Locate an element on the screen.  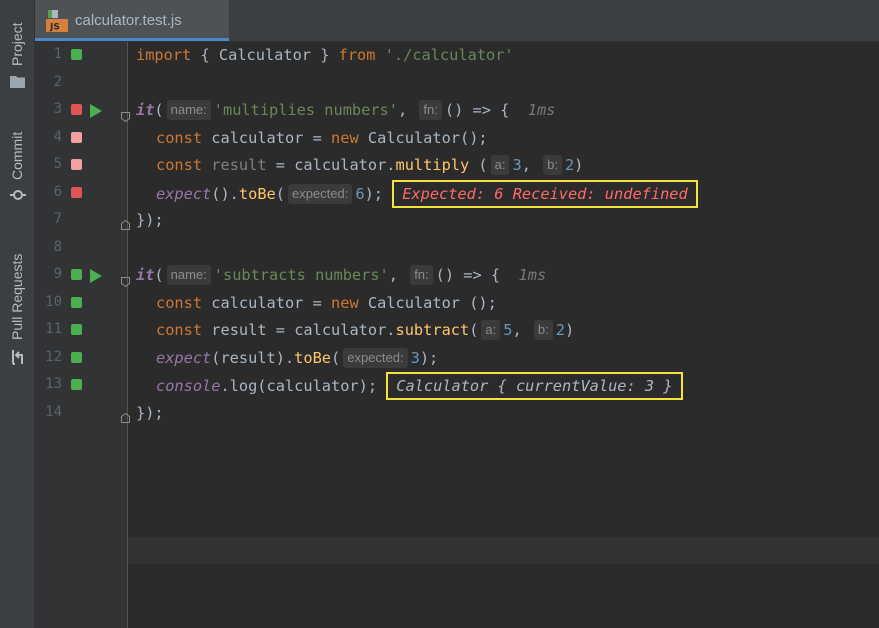
gutter-row: 1 is located at coordinates (81, 55).